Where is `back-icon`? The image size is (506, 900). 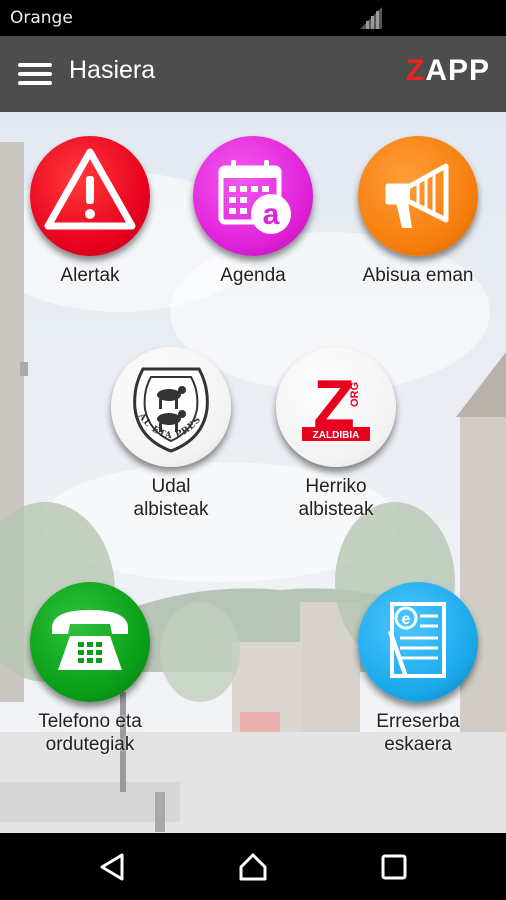 back-icon is located at coordinates (114, 867).